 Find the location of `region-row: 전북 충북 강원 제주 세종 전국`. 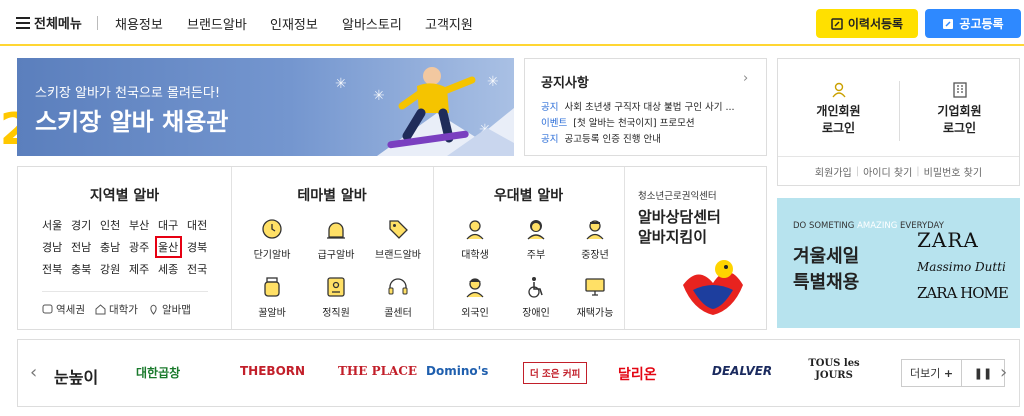

region-row: 전북 충북 강원 제주 세종 전국 is located at coordinates (125, 269).